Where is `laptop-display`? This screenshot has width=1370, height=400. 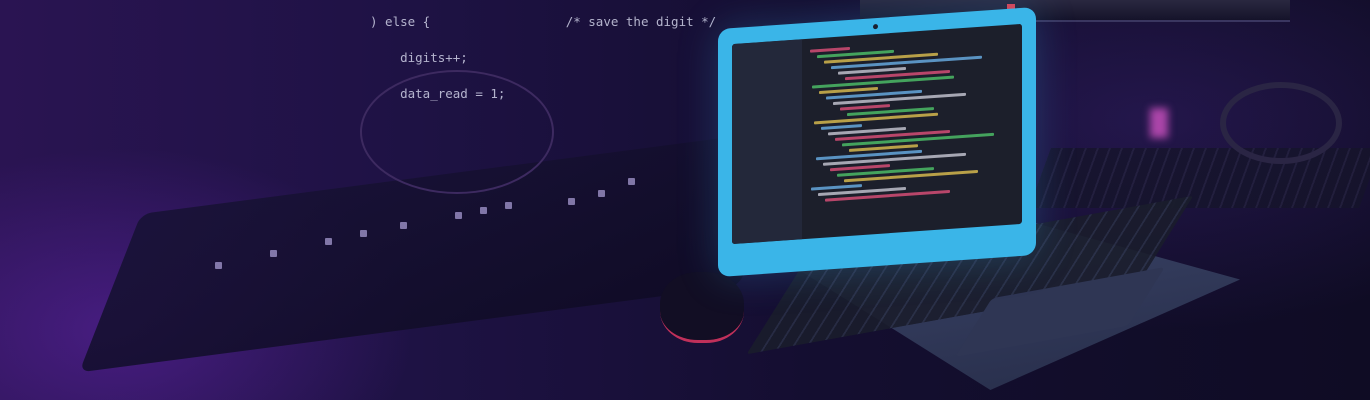 laptop-display is located at coordinates (877, 134).